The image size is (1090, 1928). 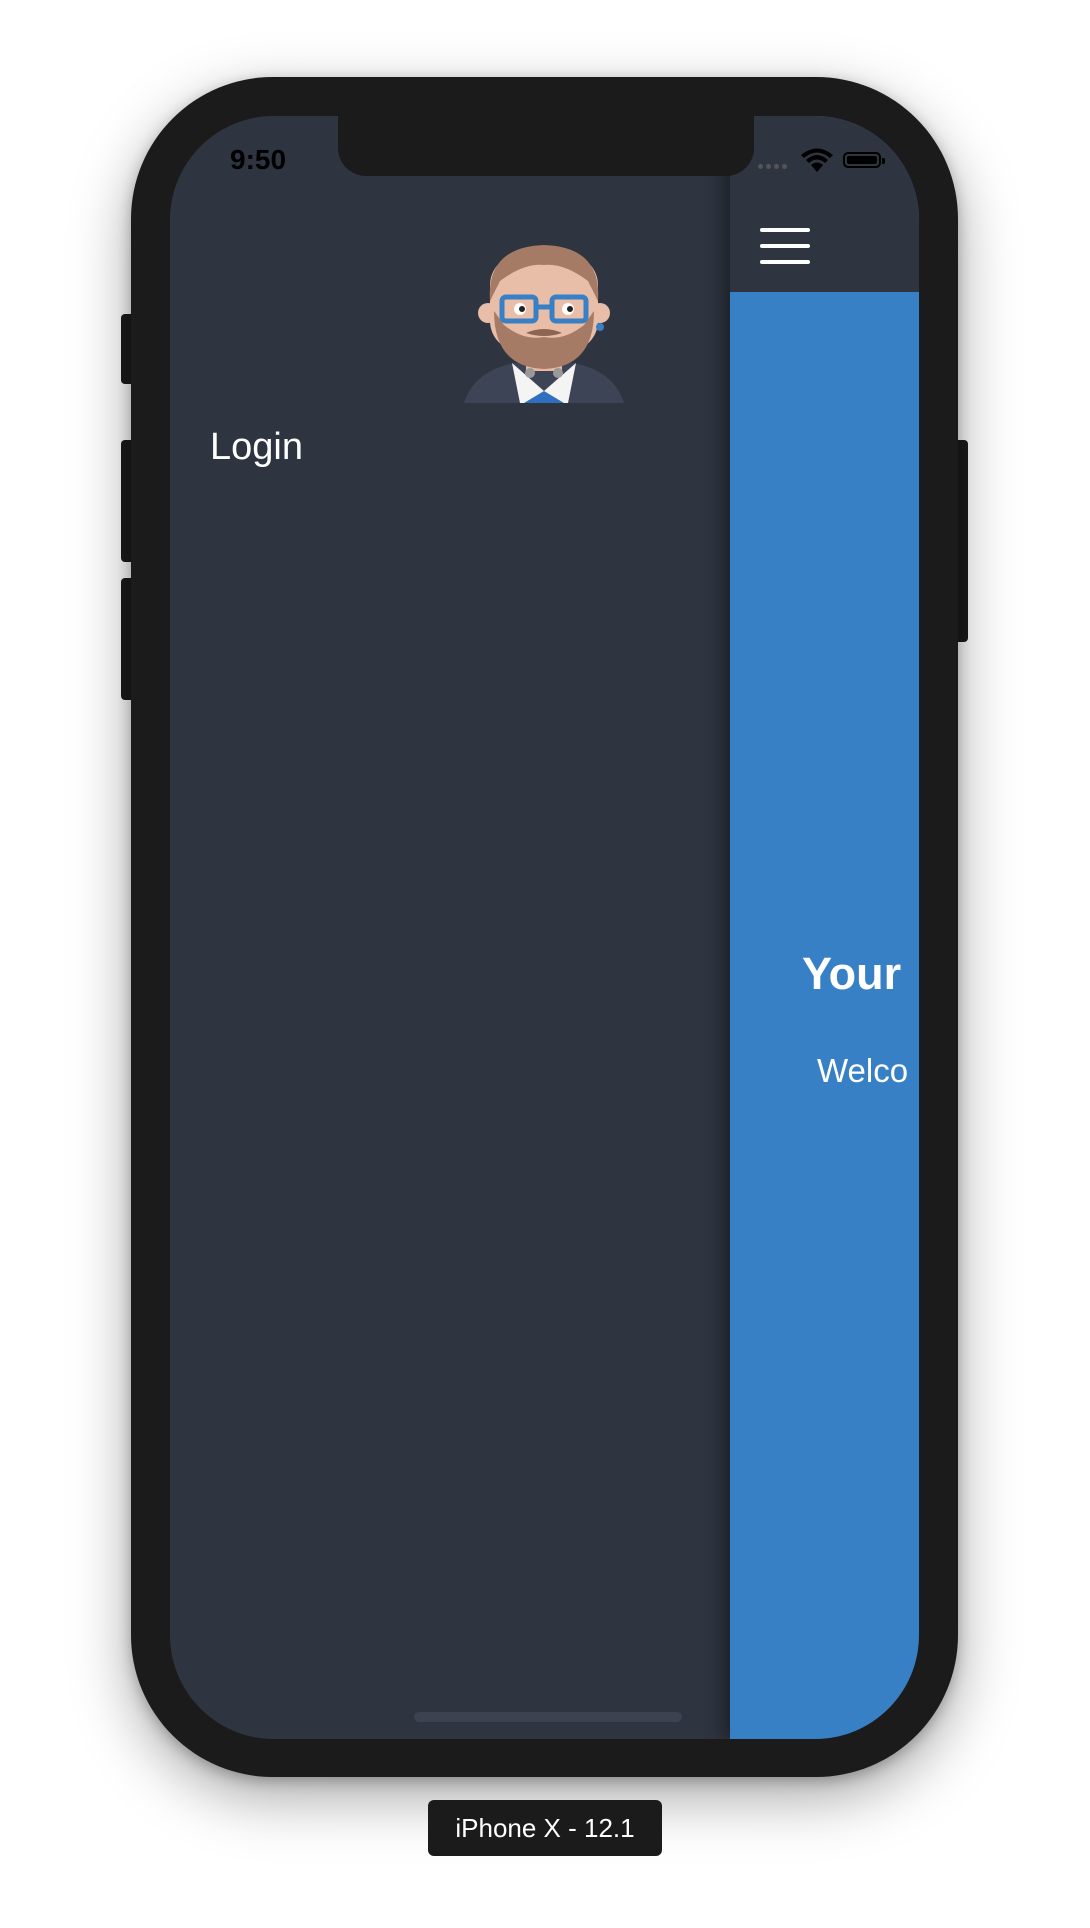 What do you see at coordinates (546, 146) in the screenshot?
I see `screen-notch` at bounding box center [546, 146].